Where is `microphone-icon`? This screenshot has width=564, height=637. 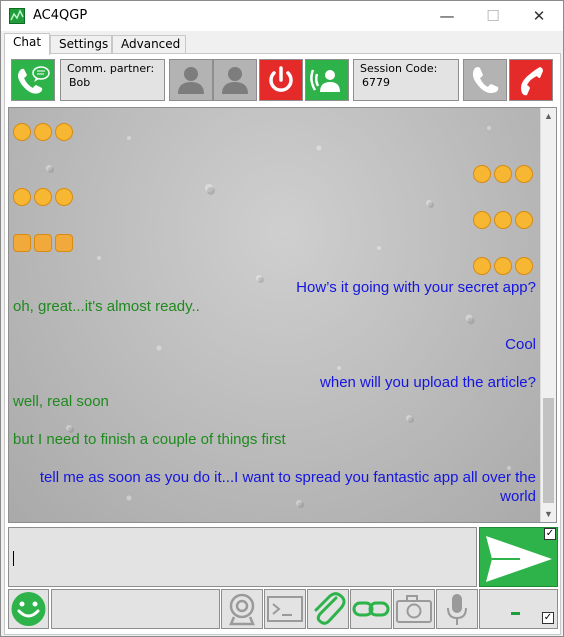
microphone-icon is located at coordinates (457, 609).